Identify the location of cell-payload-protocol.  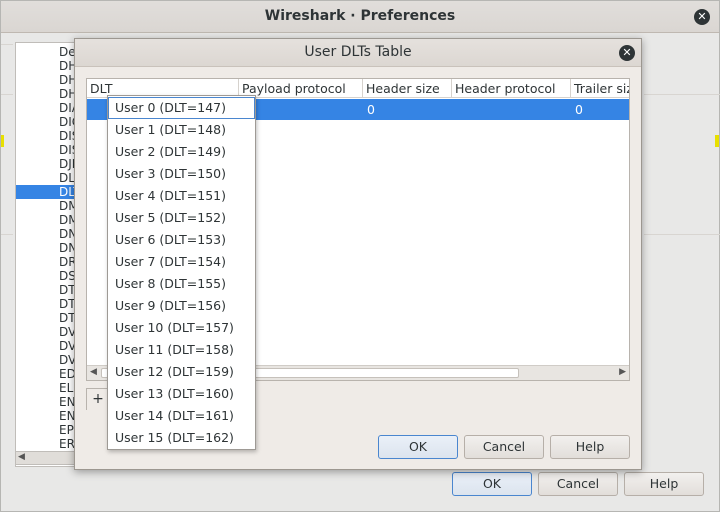
(301, 109).